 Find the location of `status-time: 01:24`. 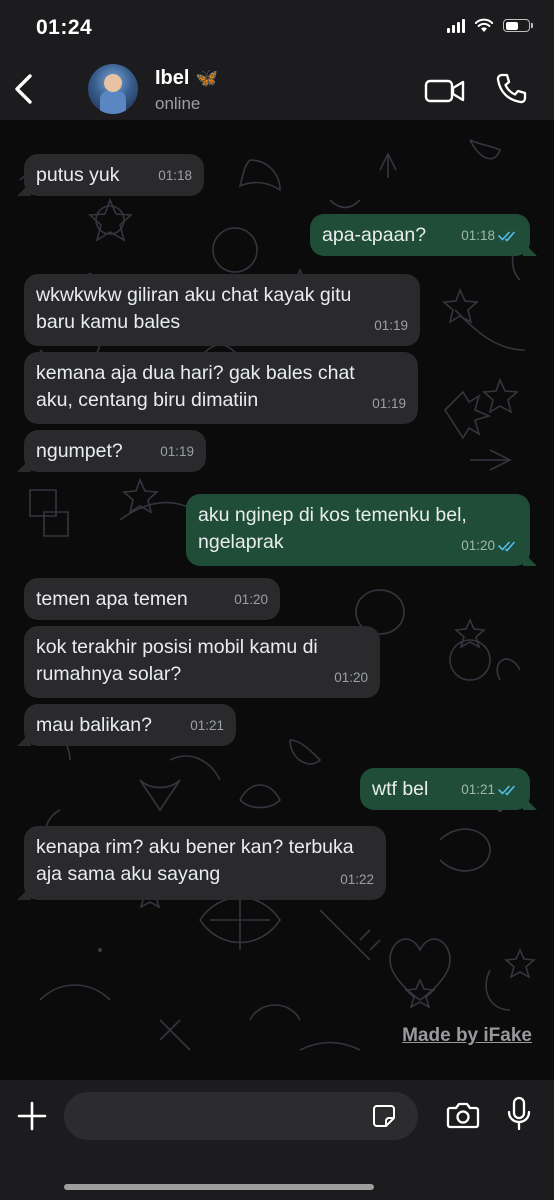

status-time: 01:24 is located at coordinates (64, 27).